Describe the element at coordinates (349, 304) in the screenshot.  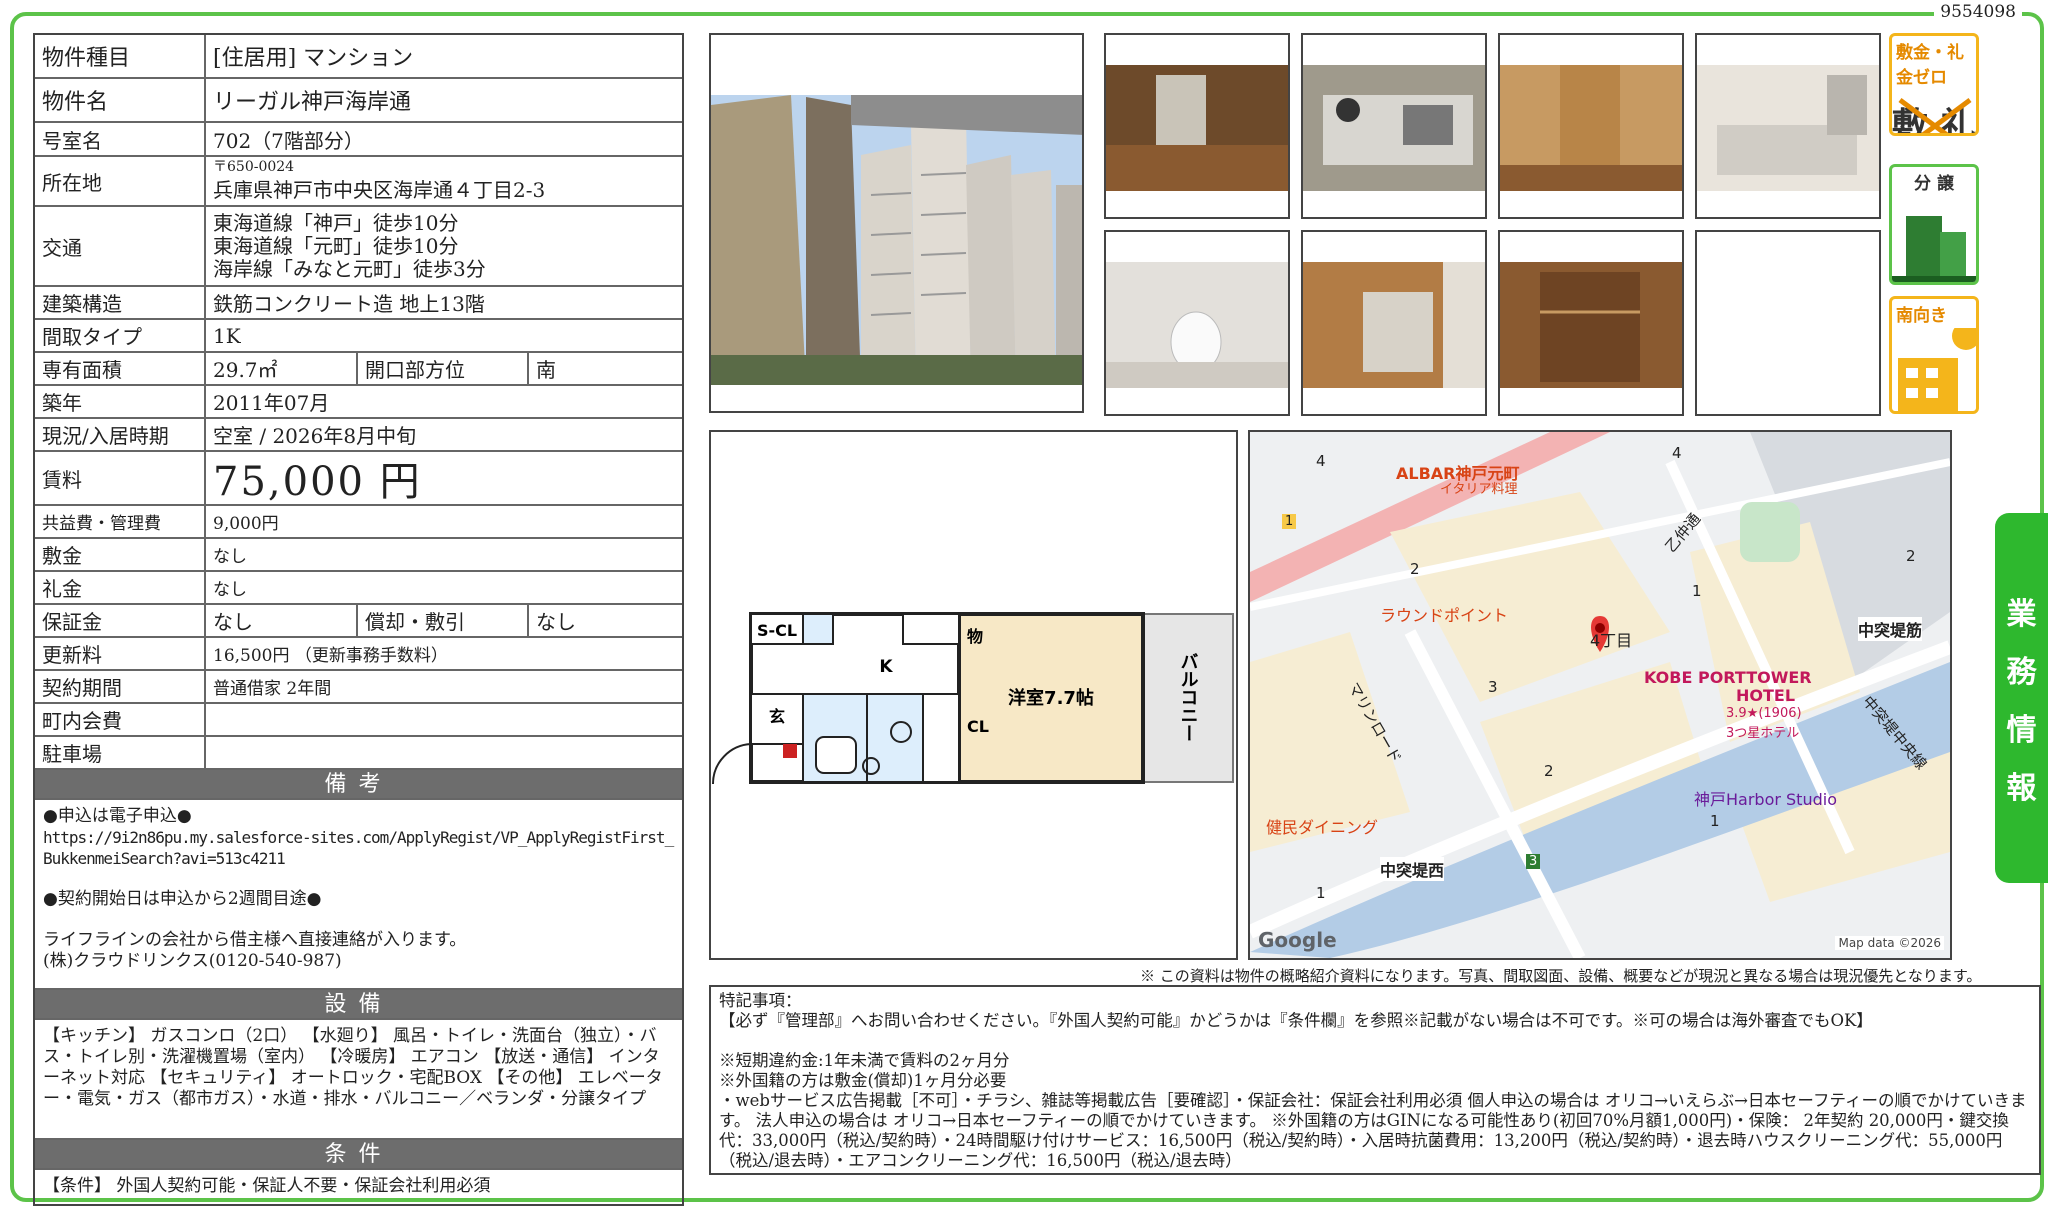
I see `structure-value: 鉄筋コンクリート造 地上13階` at that location.